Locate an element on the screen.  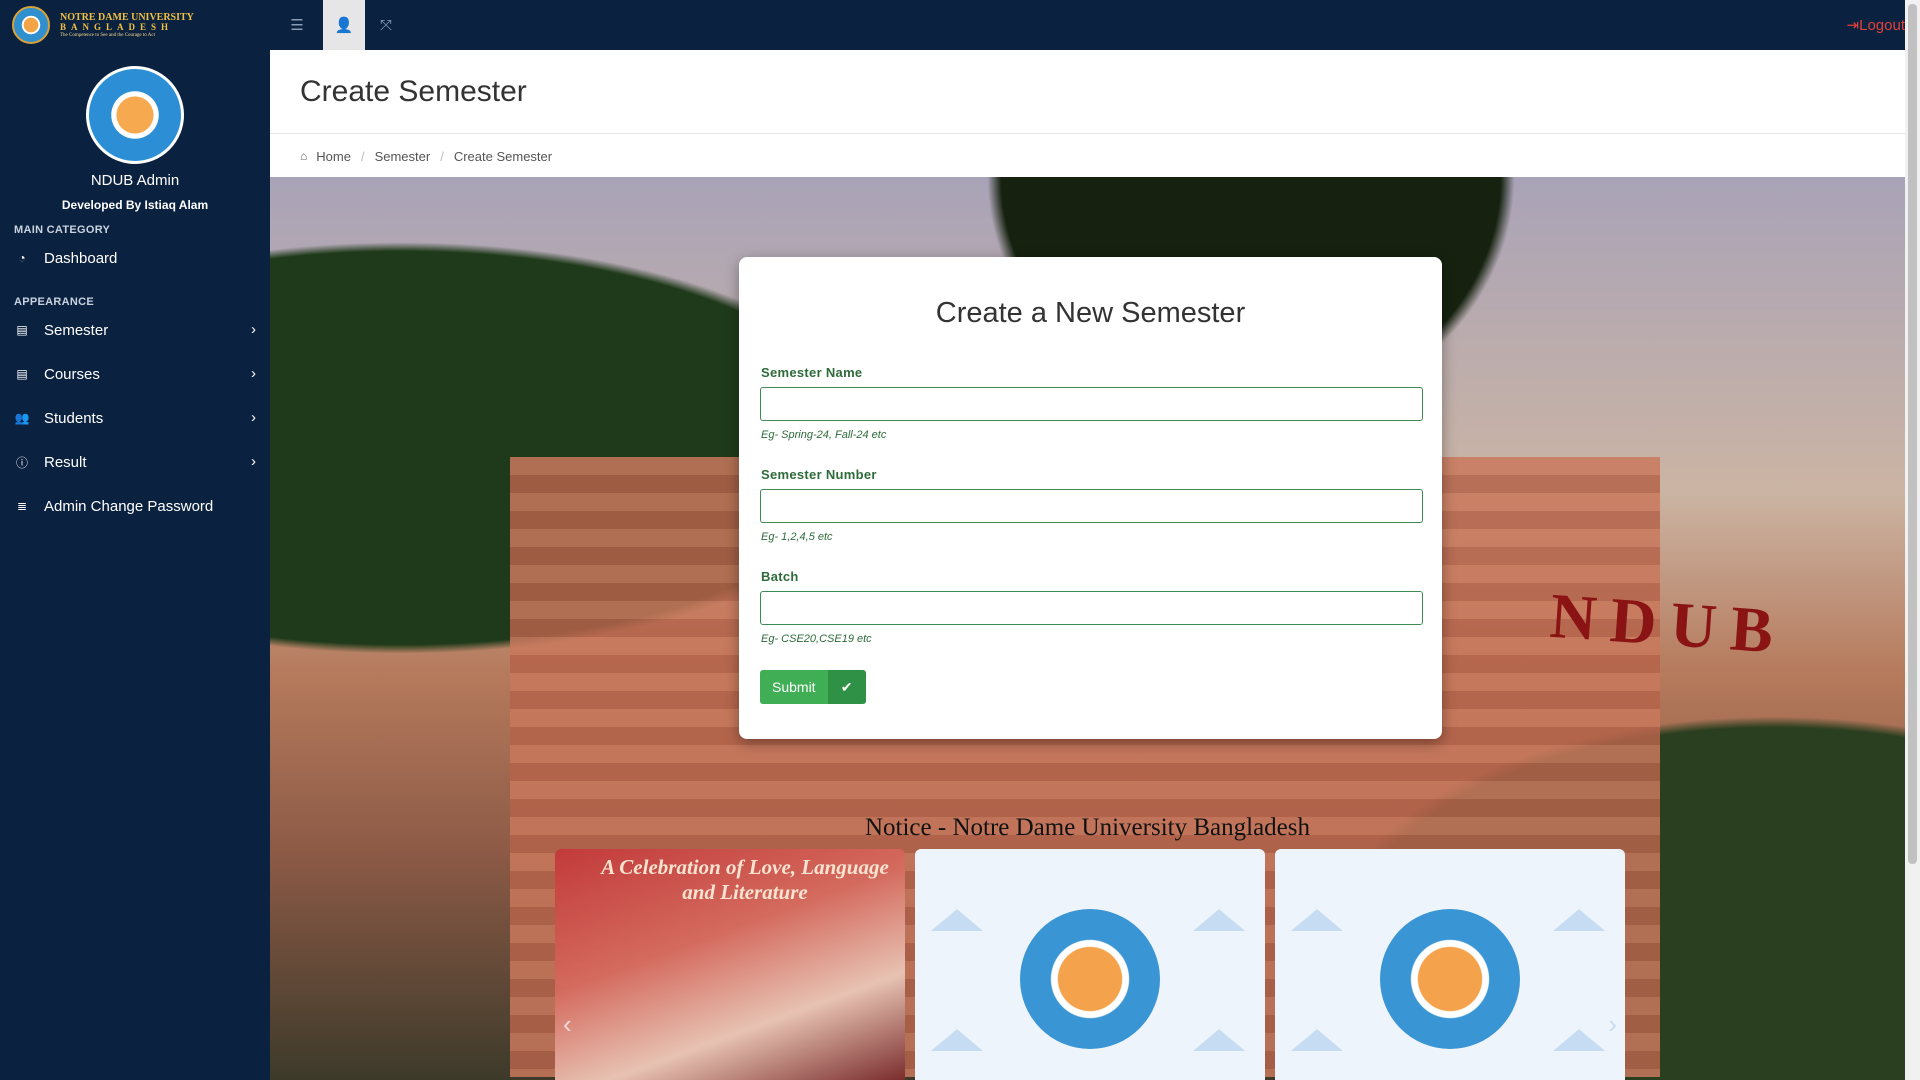
page-scrollbar is located at coordinates (1912, 540).